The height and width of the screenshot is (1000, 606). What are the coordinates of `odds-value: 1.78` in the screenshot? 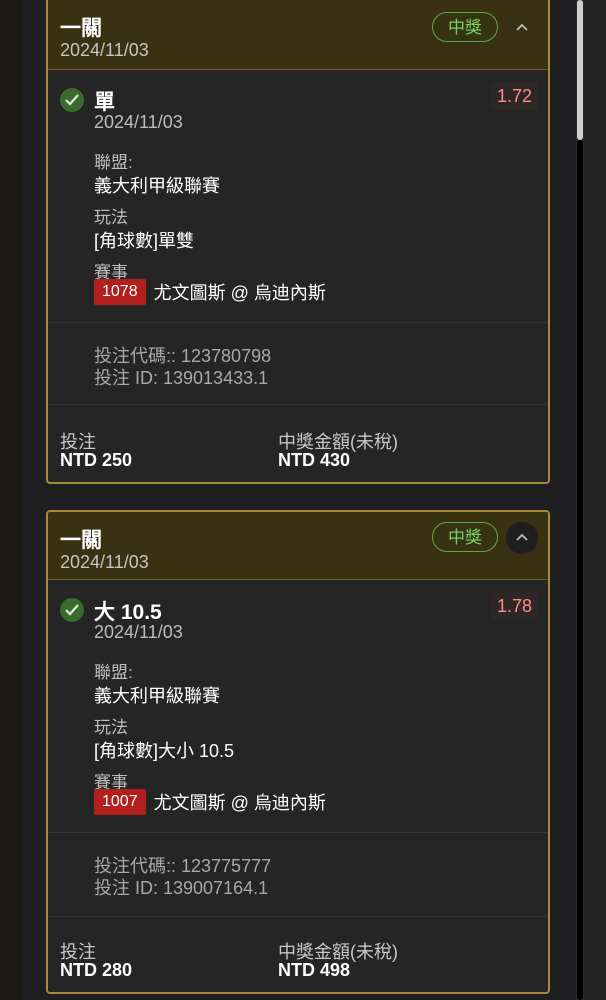 It's located at (514, 606).